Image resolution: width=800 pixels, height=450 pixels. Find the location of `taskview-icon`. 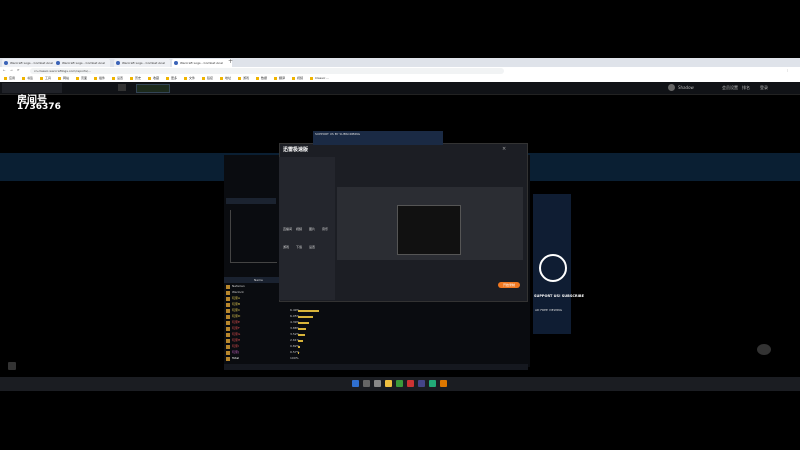

taskview-icon is located at coordinates (377, 383).